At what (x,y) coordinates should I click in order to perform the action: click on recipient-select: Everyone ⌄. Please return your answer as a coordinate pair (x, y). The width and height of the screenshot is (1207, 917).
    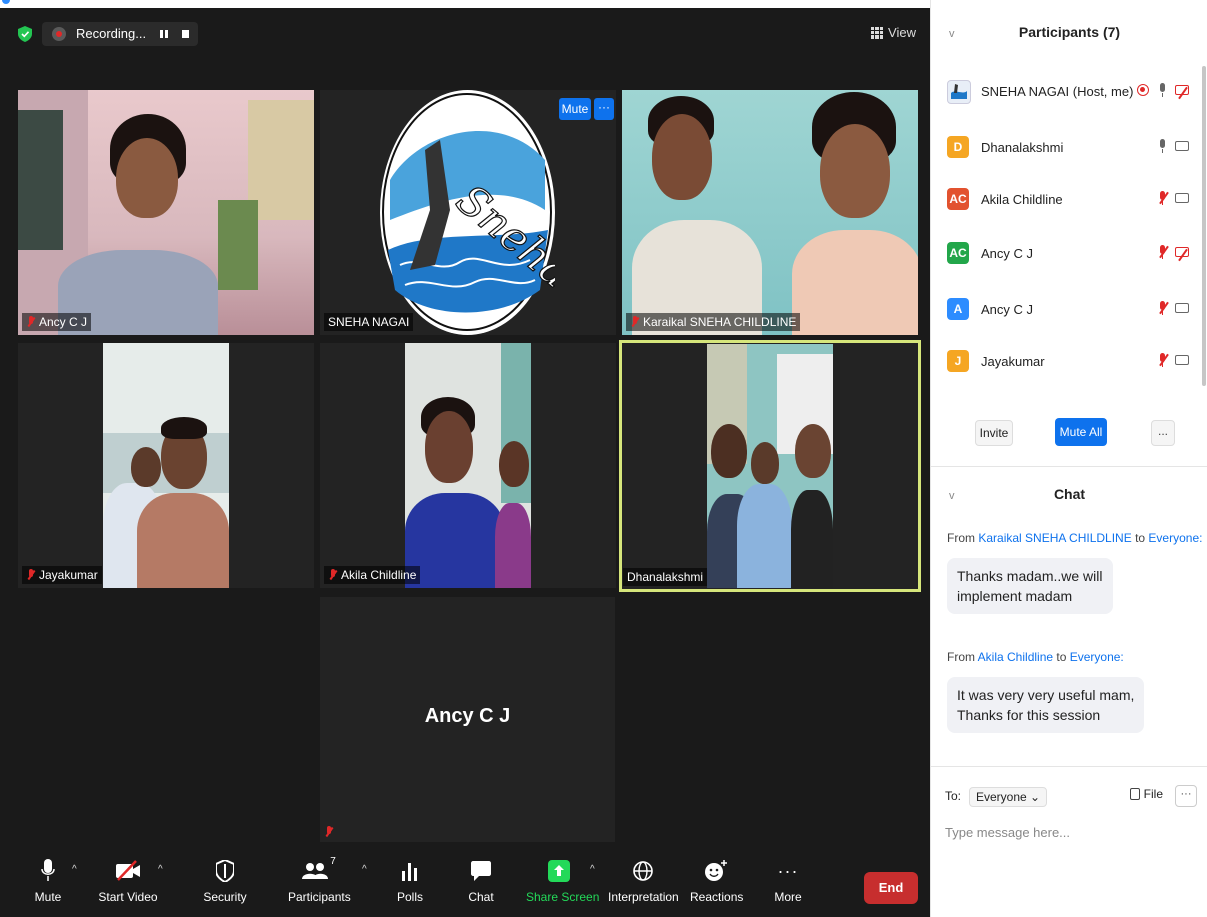
    Looking at the image, I should click on (1008, 797).